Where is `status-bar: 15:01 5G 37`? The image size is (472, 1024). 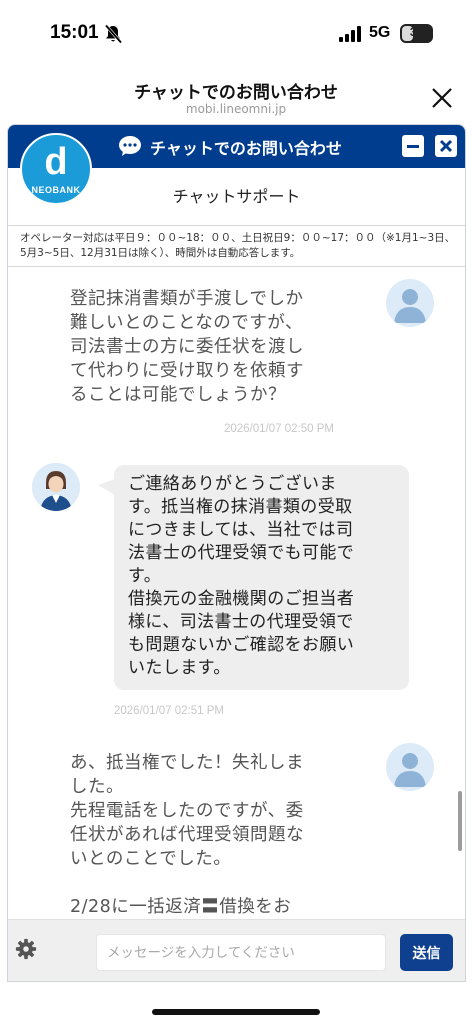 status-bar: 15:01 5G 37 is located at coordinates (236, 33).